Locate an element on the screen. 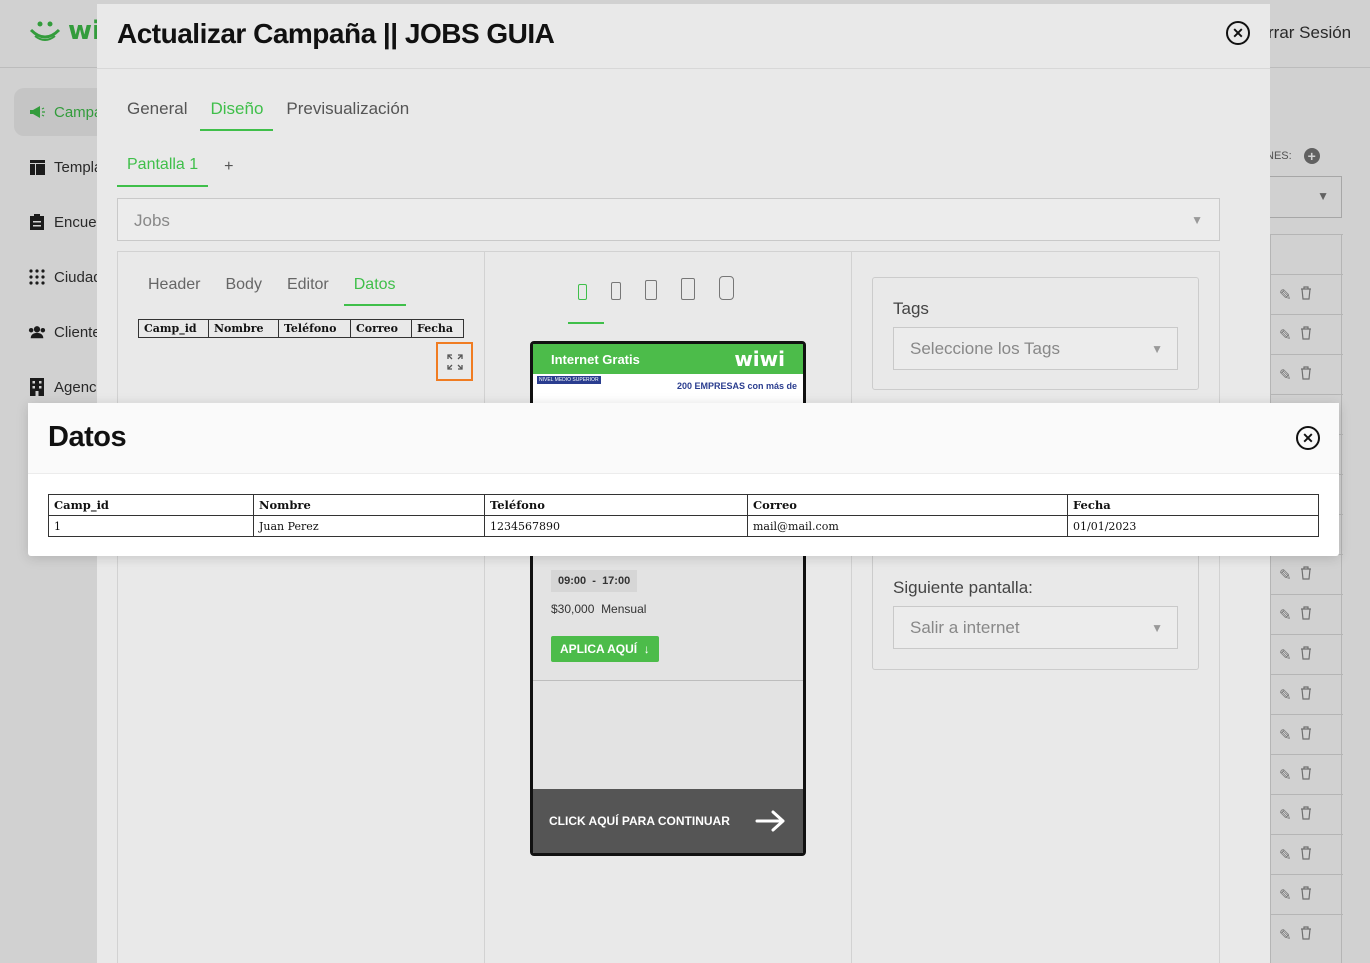 The height and width of the screenshot is (963, 1370). tab-general: General is located at coordinates (157, 115).